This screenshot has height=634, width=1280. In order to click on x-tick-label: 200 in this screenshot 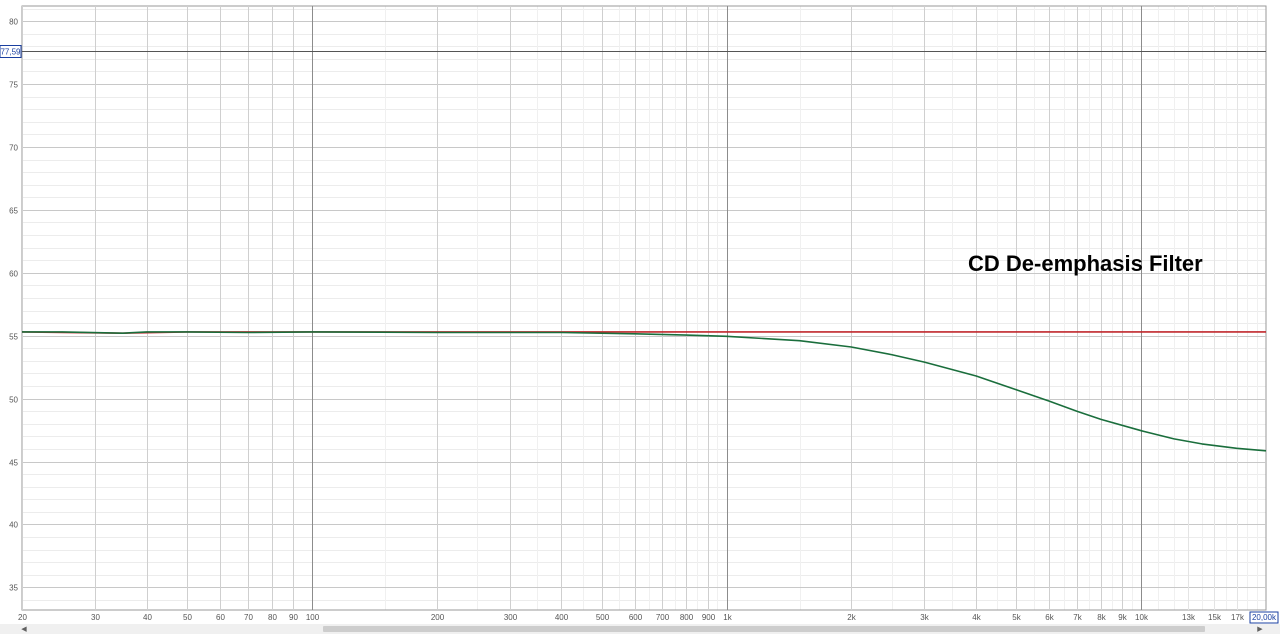, I will do `click(438, 617)`.